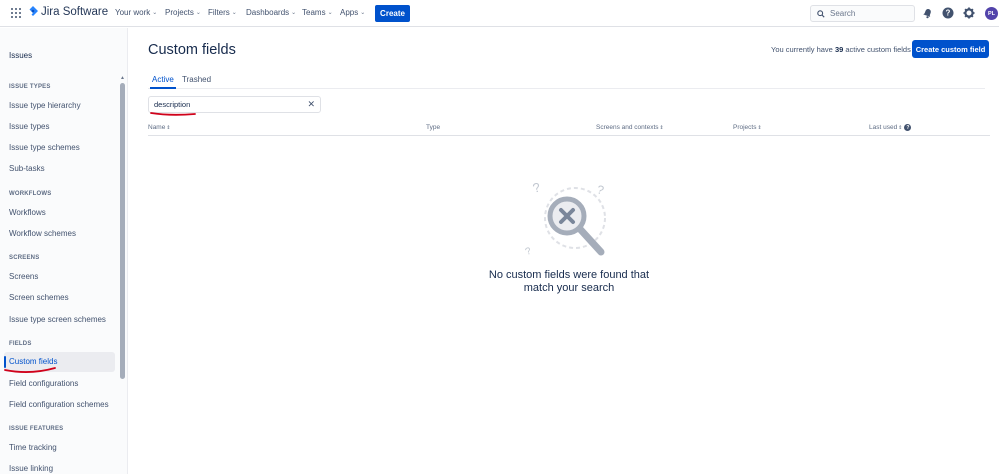 The image size is (999, 474). I want to click on sidebar-item-workflow-schemes: Workflow schemes, so click(42, 233).